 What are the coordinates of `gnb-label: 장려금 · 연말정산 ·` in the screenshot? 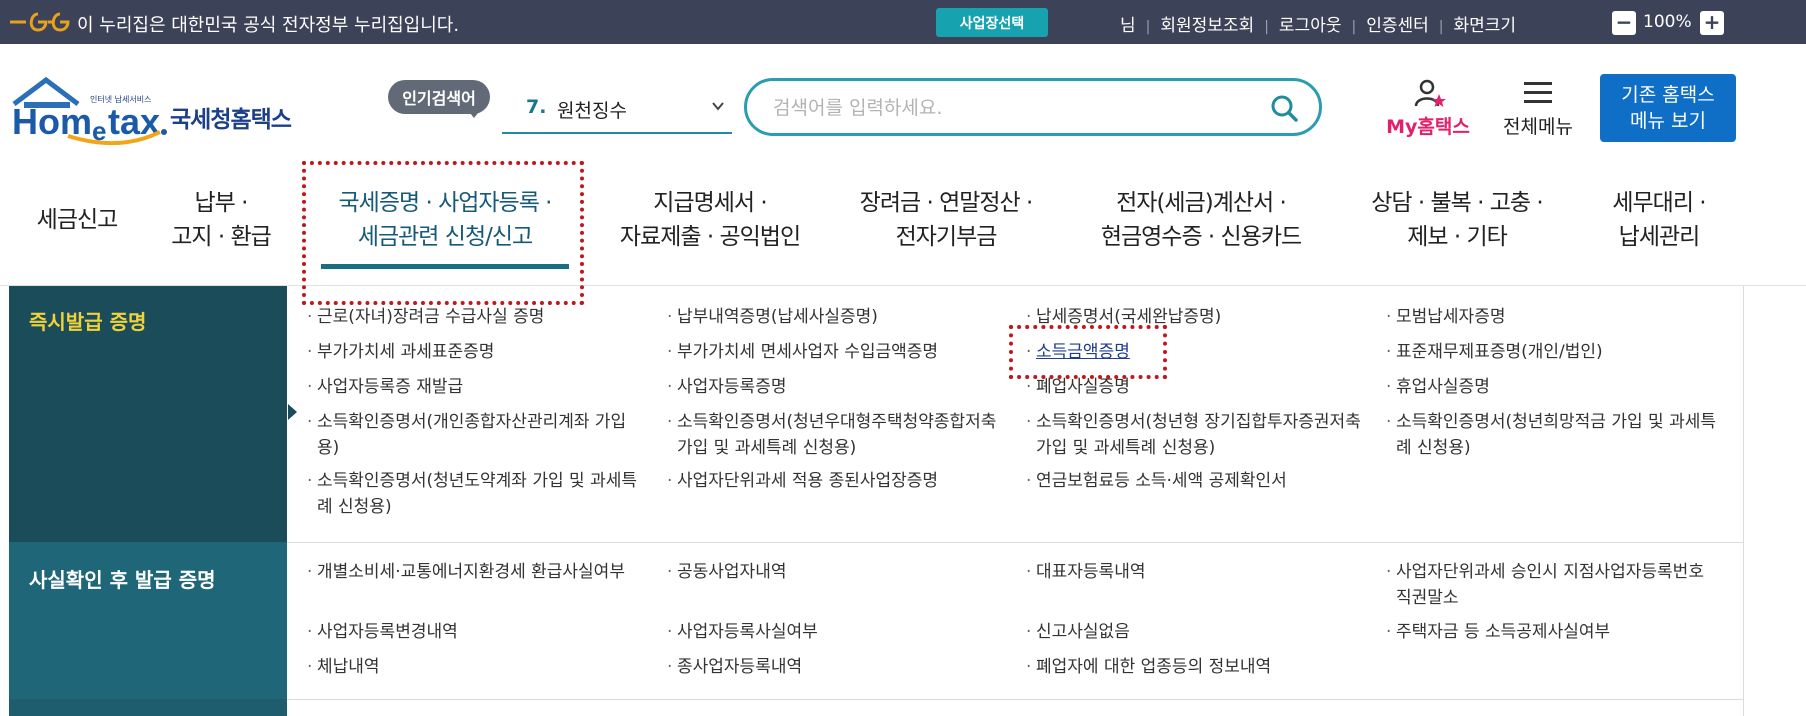 It's located at (946, 203).